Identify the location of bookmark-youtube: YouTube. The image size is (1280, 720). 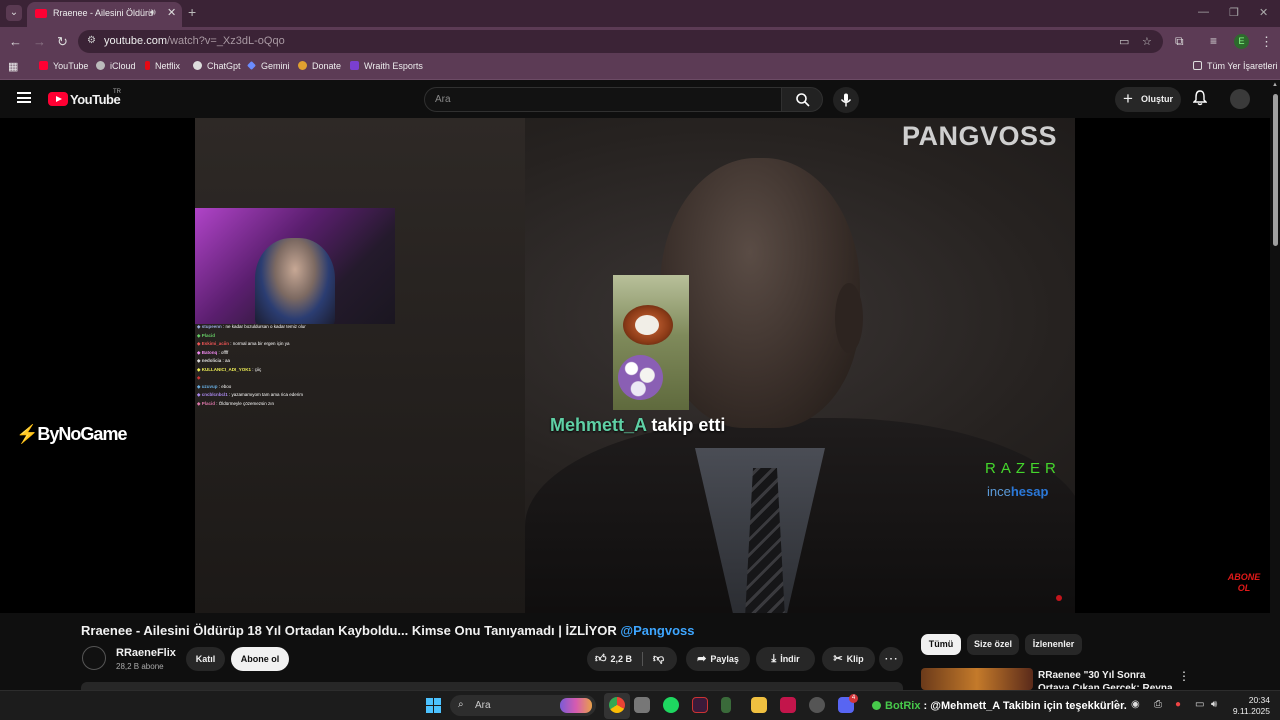
(63, 66).